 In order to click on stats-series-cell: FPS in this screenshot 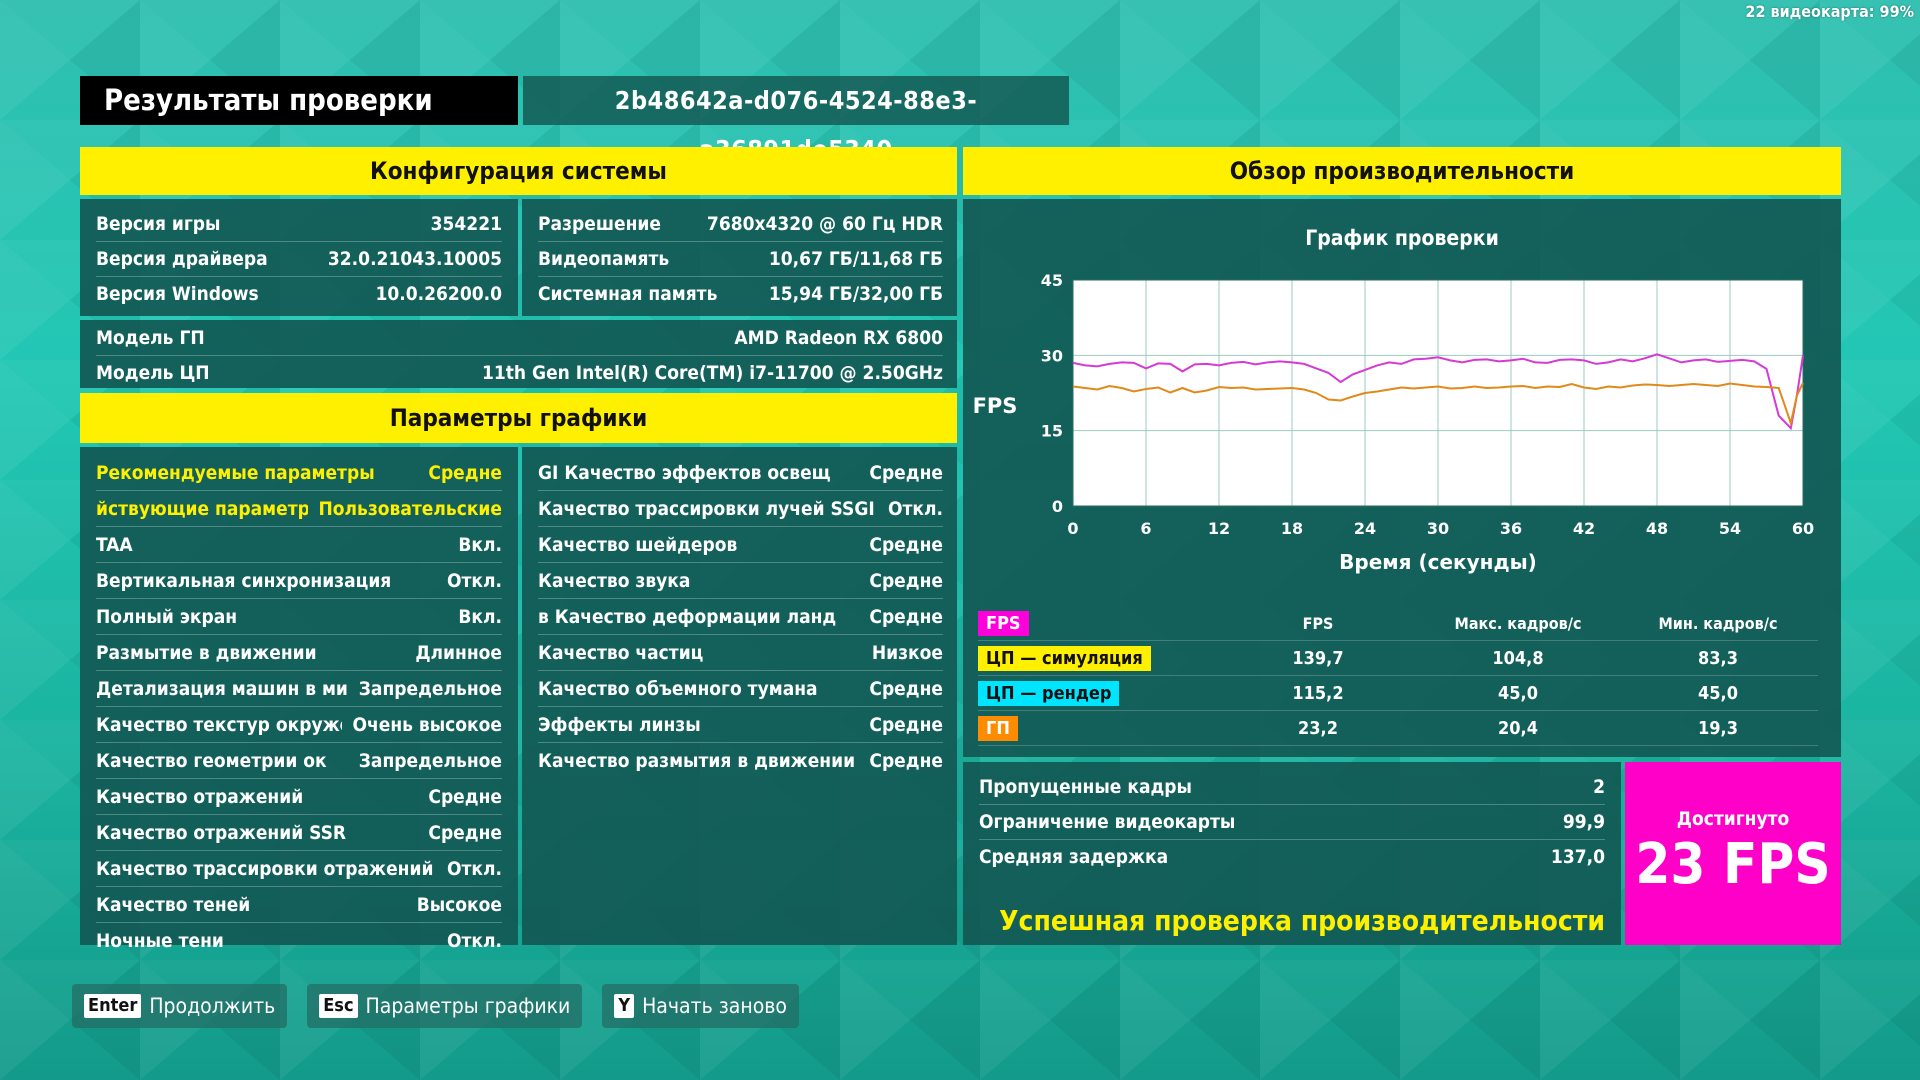, I will do `click(1098, 623)`.